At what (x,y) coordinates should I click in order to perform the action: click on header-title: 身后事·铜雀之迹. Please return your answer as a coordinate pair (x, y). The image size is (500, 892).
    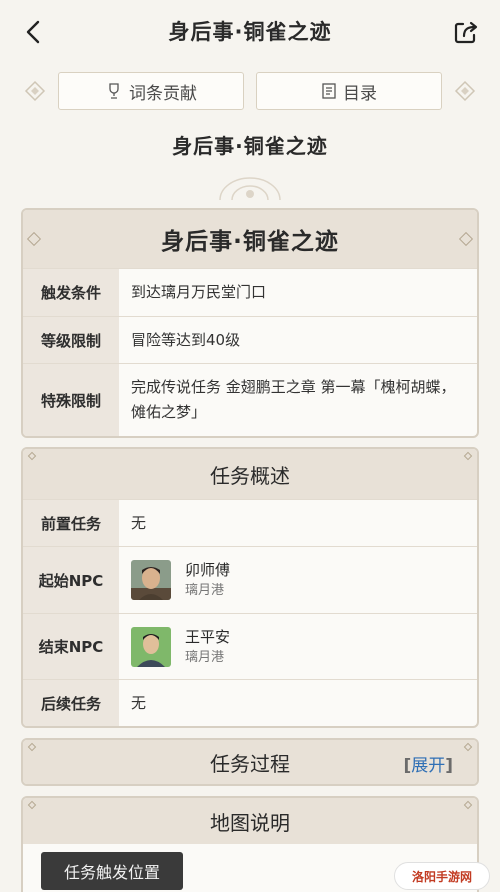
    Looking at the image, I should click on (250, 32).